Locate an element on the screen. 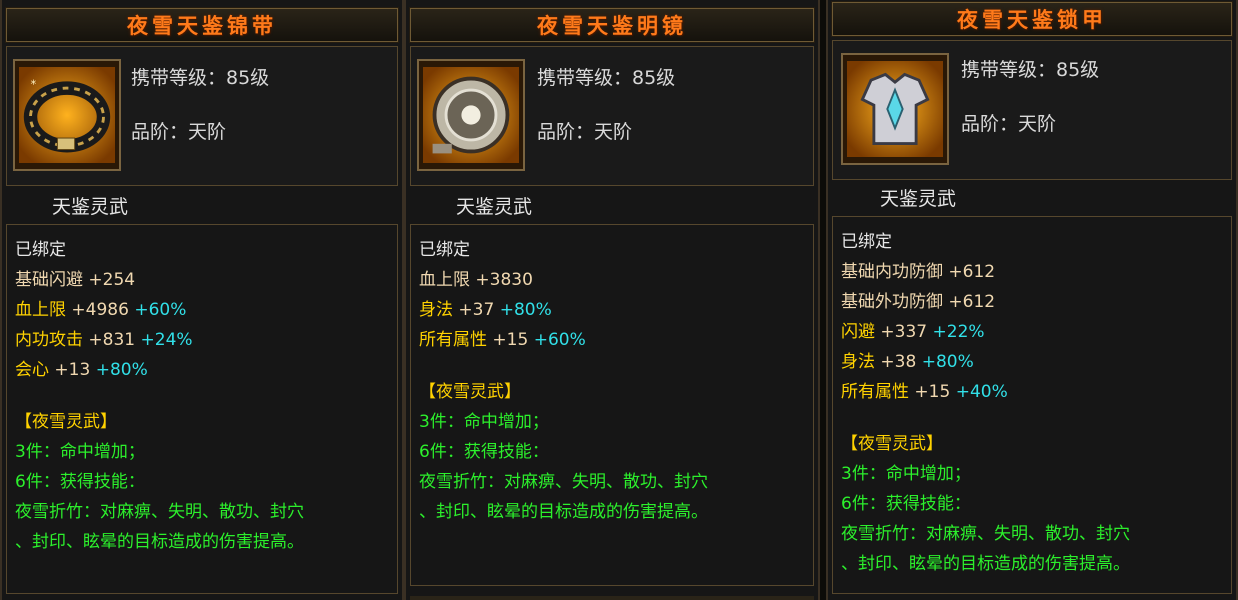 This screenshot has height=600, width=1238. stat-row: 基础闪避 +254 is located at coordinates (75, 280).